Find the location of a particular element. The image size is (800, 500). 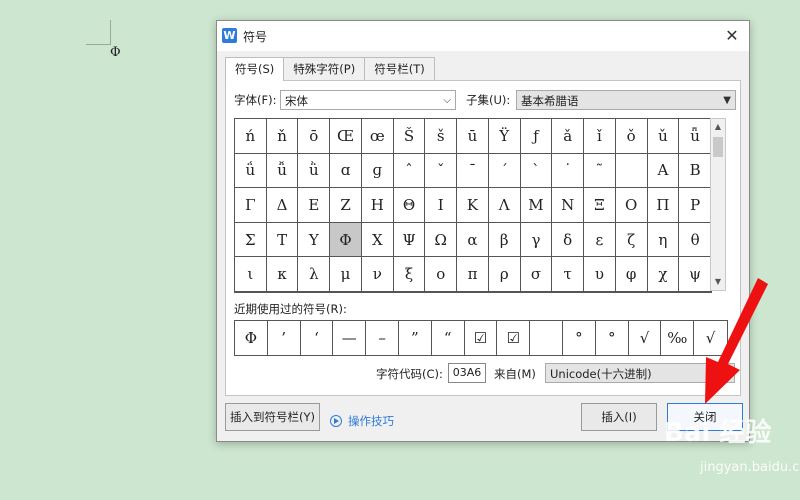

symbol-cell: ˊ is located at coordinates (504, 171).